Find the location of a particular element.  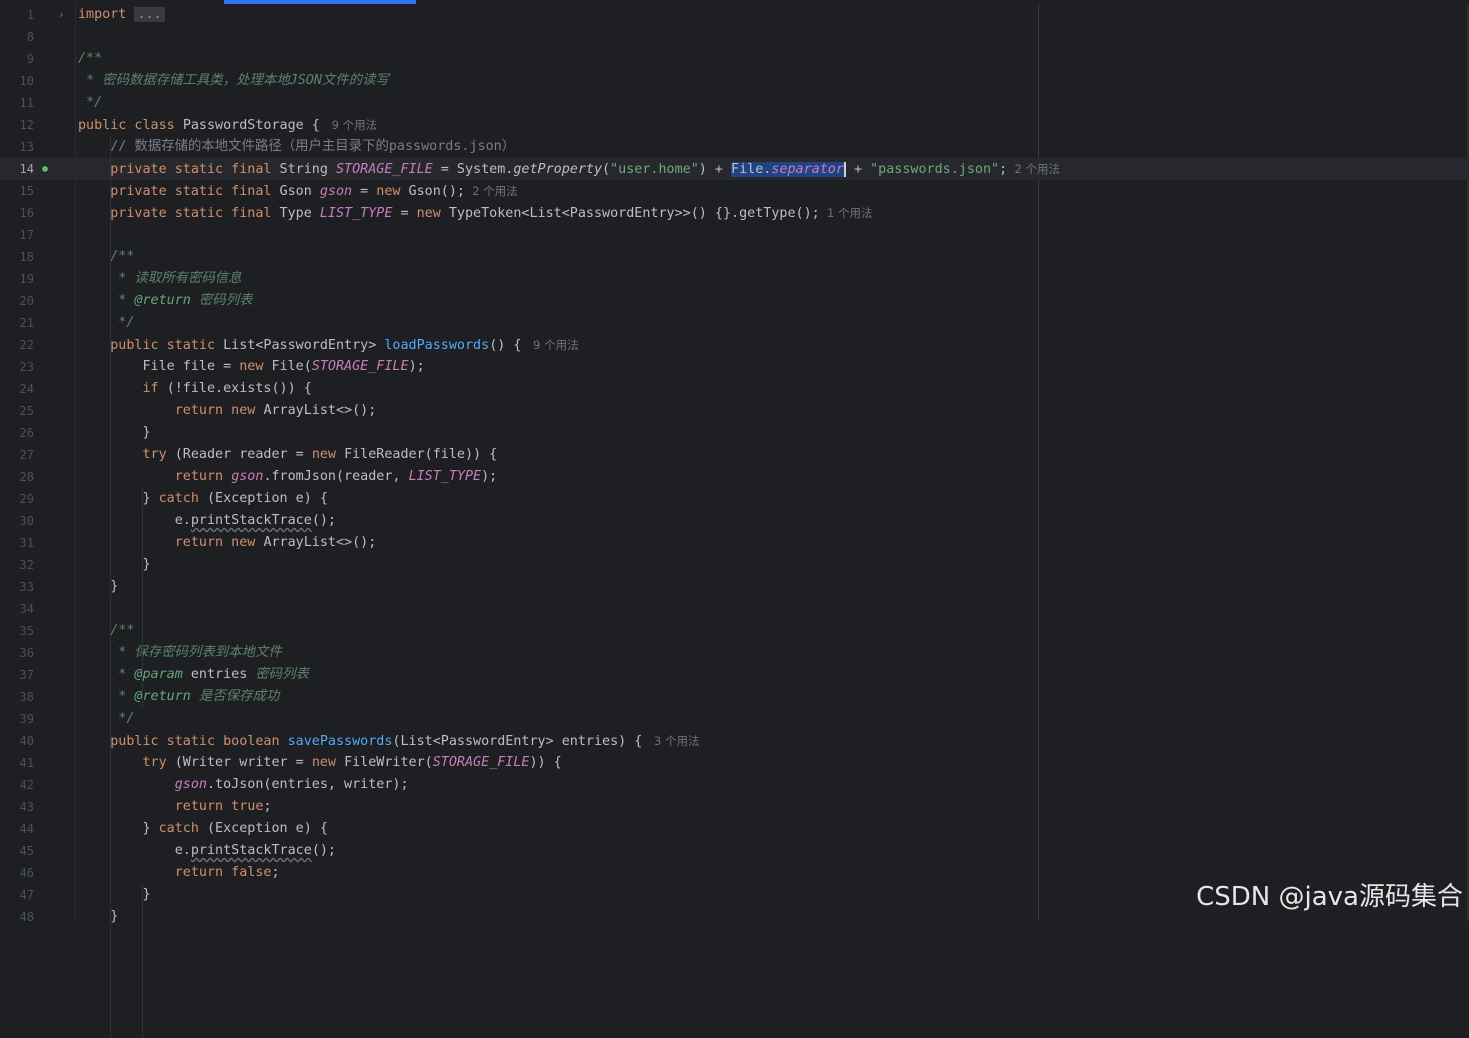

line-number: 38 is located at coordinates (17, 697).